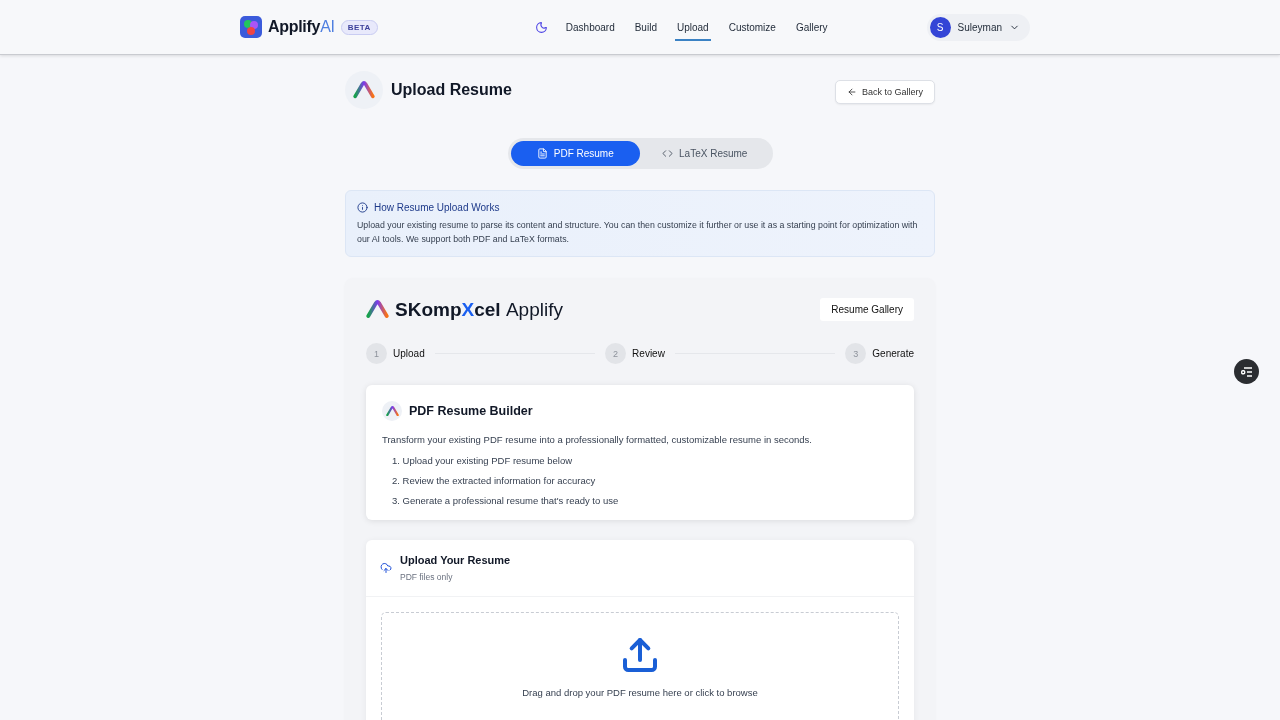  What do you see at coordinates (362, 207) in the screenshot?
I see `info-icon` at bounding box center [362, 207].